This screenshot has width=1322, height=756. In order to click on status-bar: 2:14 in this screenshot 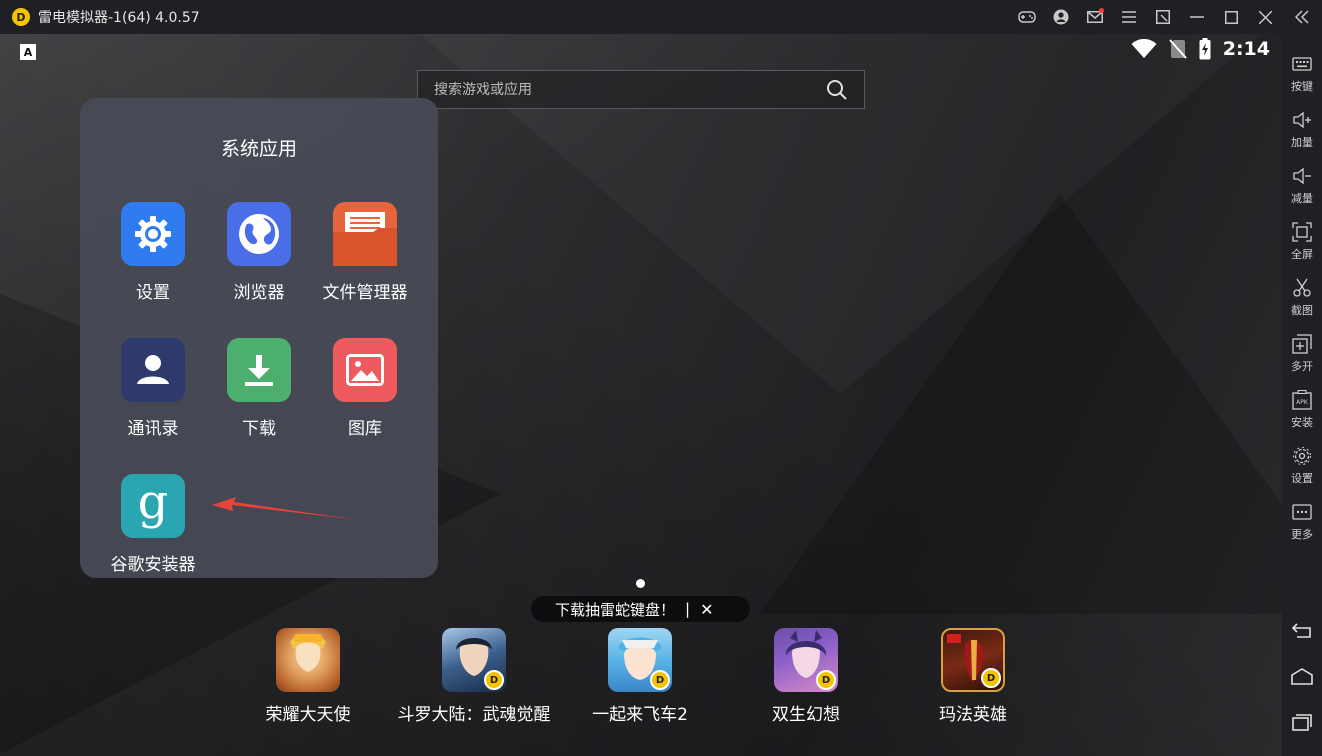, I will do `click(1200, 49)`.